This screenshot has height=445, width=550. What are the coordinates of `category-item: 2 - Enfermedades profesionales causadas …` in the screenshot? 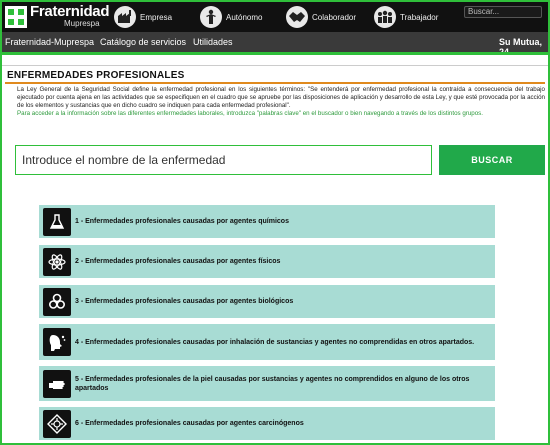 It's located at (267, 261).